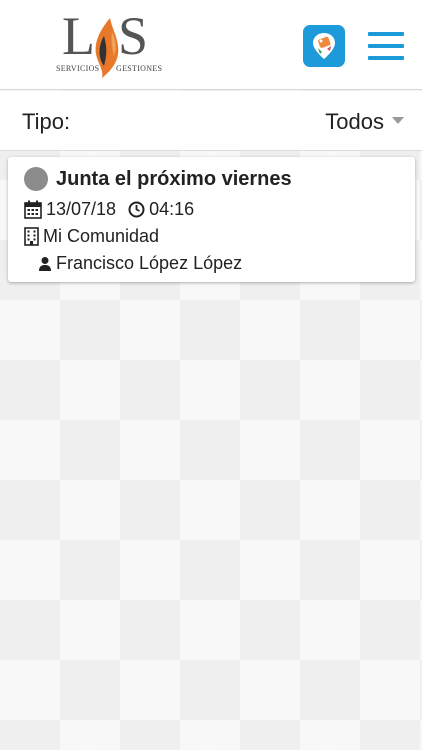  I want to click on logo-sub-left: SERVICIOS, so click(78, 68).